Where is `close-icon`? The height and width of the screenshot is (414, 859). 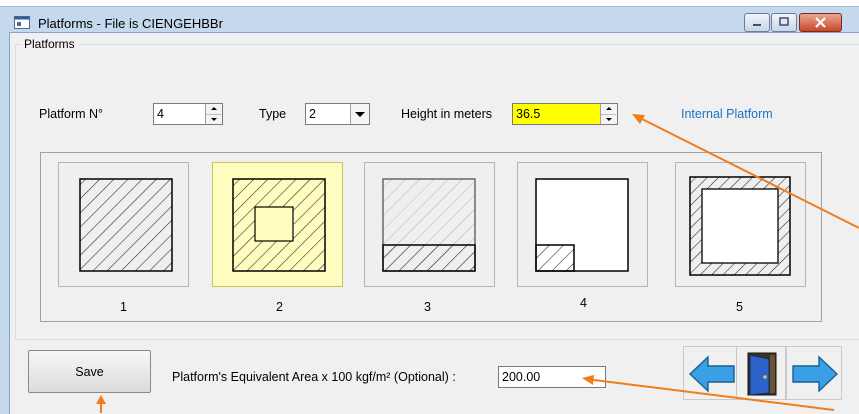
close-icon is located at coordinates (820, 22).